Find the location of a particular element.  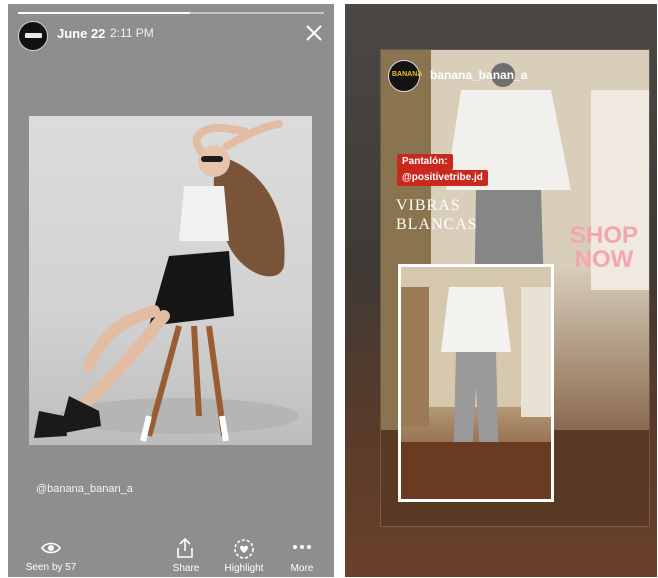

story-progress-fill is located at coordinates (104, 13).